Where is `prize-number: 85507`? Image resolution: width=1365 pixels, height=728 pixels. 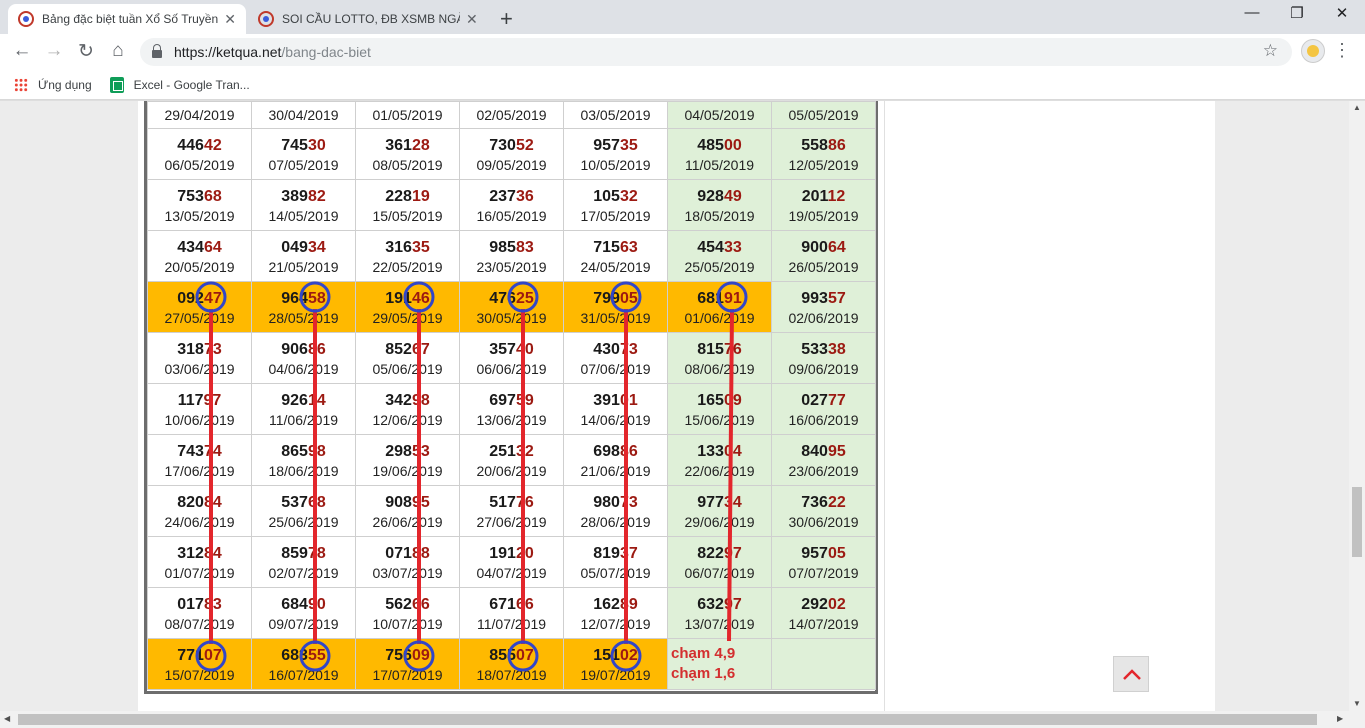
prize-number: 85507 is located at coordinates (511, 655).